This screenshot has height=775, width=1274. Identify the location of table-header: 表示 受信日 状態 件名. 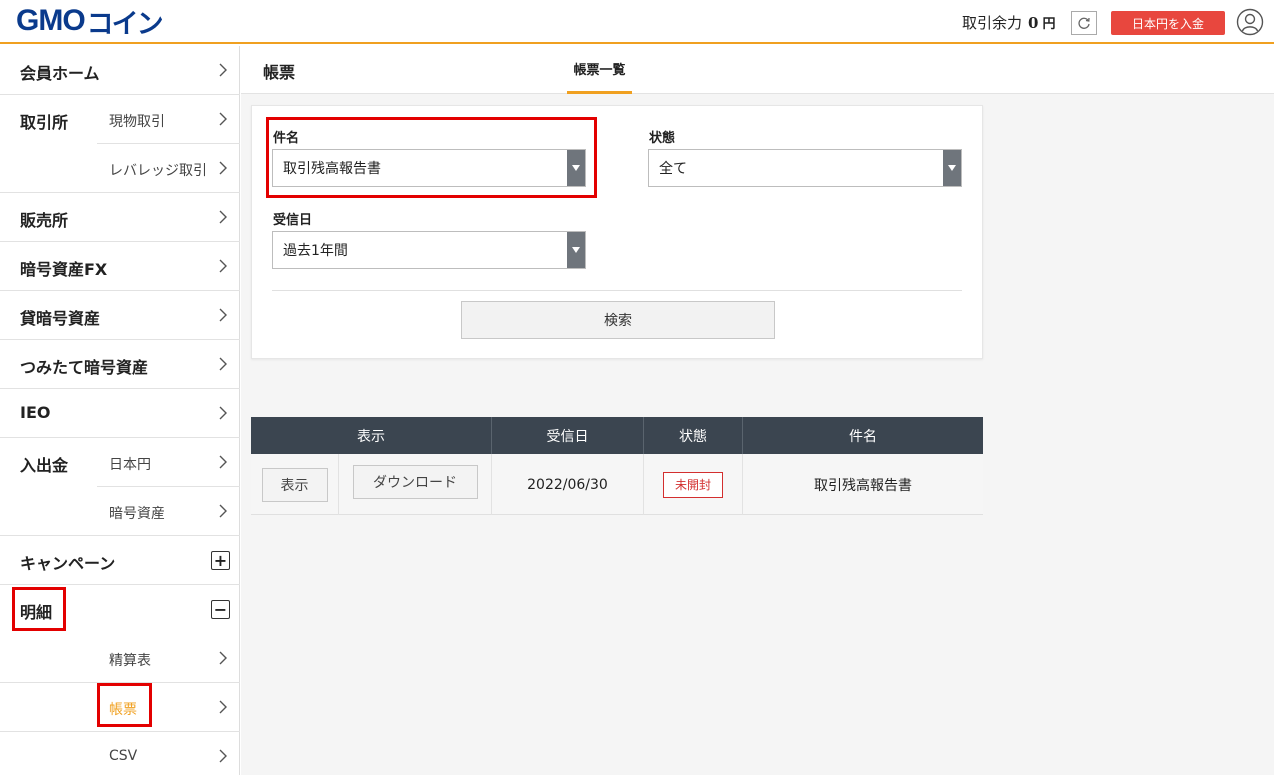
(617, 435).